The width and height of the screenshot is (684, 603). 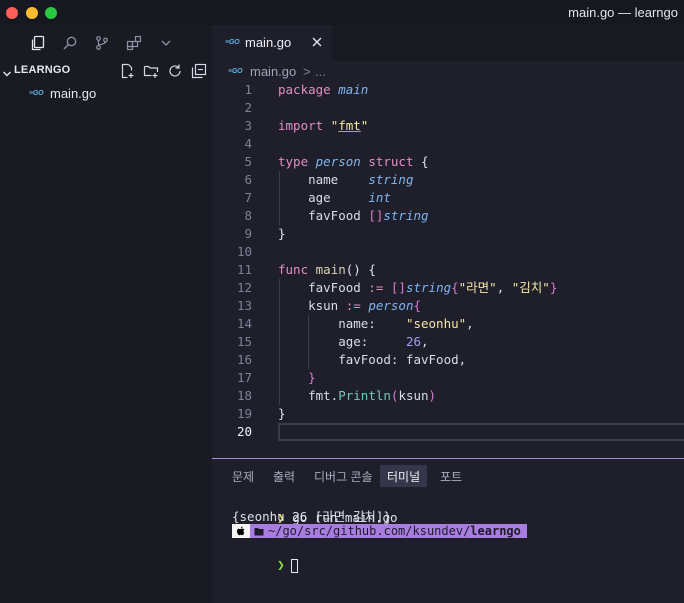 What do you see at coordinates (448, 90) in the screenshot?
I see `code-line: 1 package main` at bounding box center [448, 90].